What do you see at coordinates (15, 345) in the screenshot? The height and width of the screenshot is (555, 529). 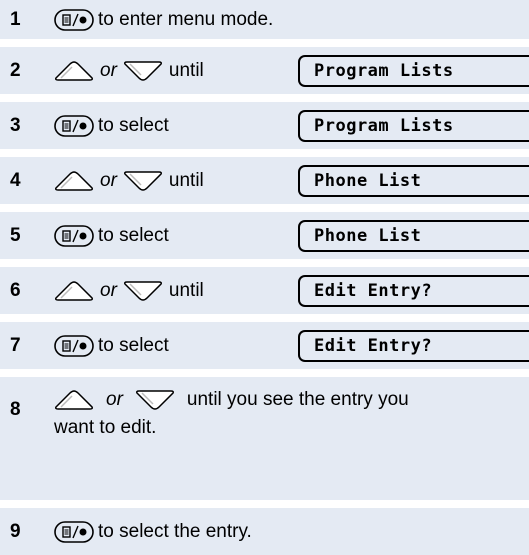 I see `step-number: 7` at bounding box center [15, 345].